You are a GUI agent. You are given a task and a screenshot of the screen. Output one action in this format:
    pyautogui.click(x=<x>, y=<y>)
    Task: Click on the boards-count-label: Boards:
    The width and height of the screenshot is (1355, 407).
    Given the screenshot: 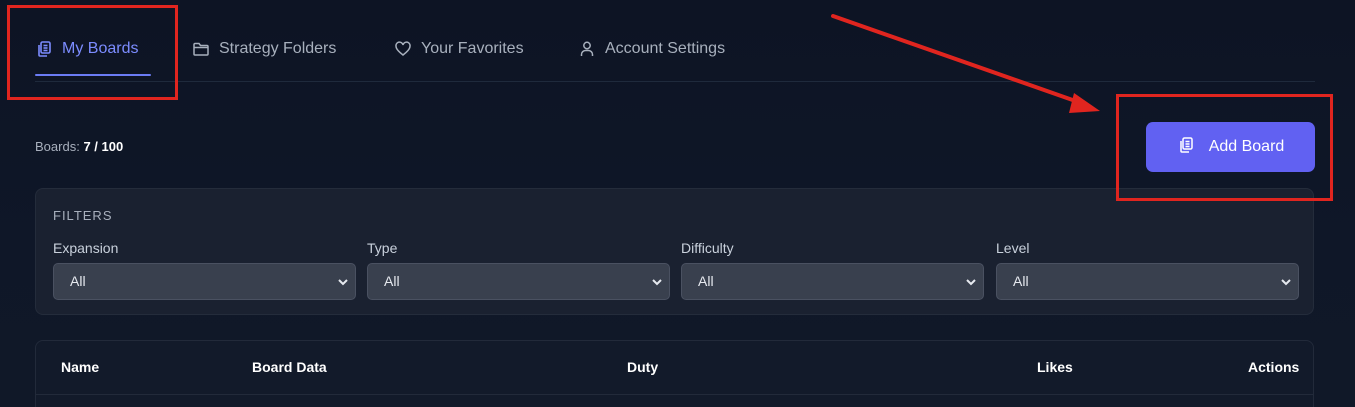 What is the action you would take?
    pyautogui.click(x=57, y=146)
    